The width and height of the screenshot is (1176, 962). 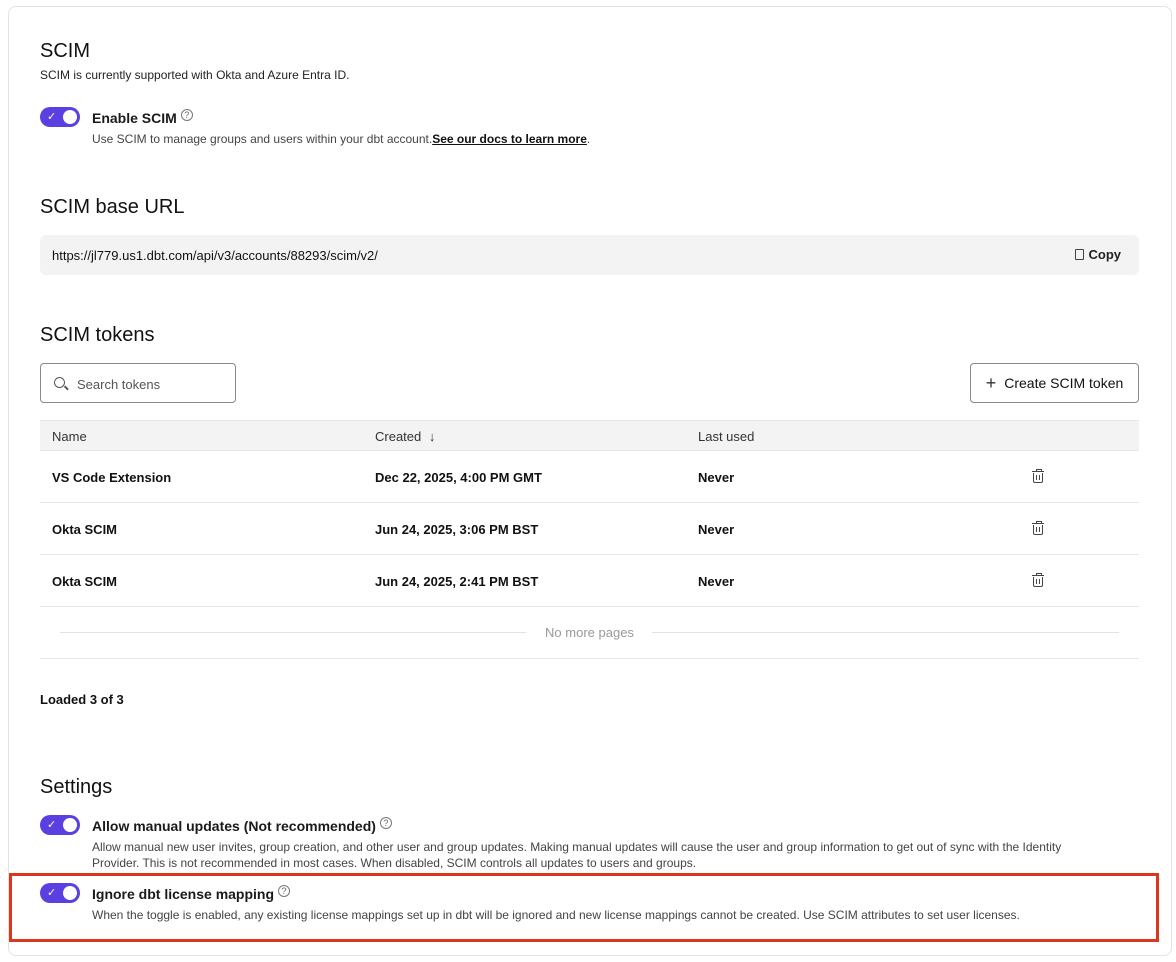 I want to click on scim-title: SCIM, so click(x=65, y=51).